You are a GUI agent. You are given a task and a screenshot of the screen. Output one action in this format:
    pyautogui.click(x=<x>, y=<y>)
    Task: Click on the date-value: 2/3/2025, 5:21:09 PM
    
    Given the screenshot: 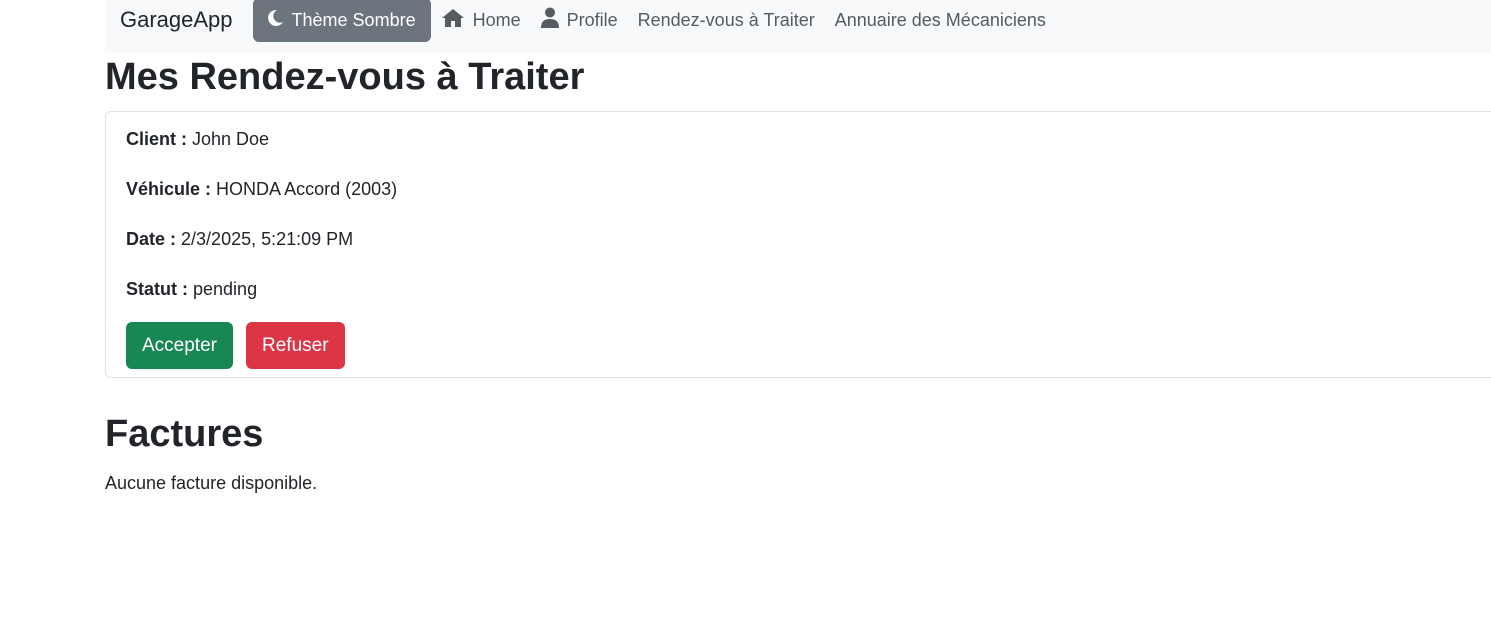 What is the action you would take?
    pyautogui.click(x=267, y=239)
    